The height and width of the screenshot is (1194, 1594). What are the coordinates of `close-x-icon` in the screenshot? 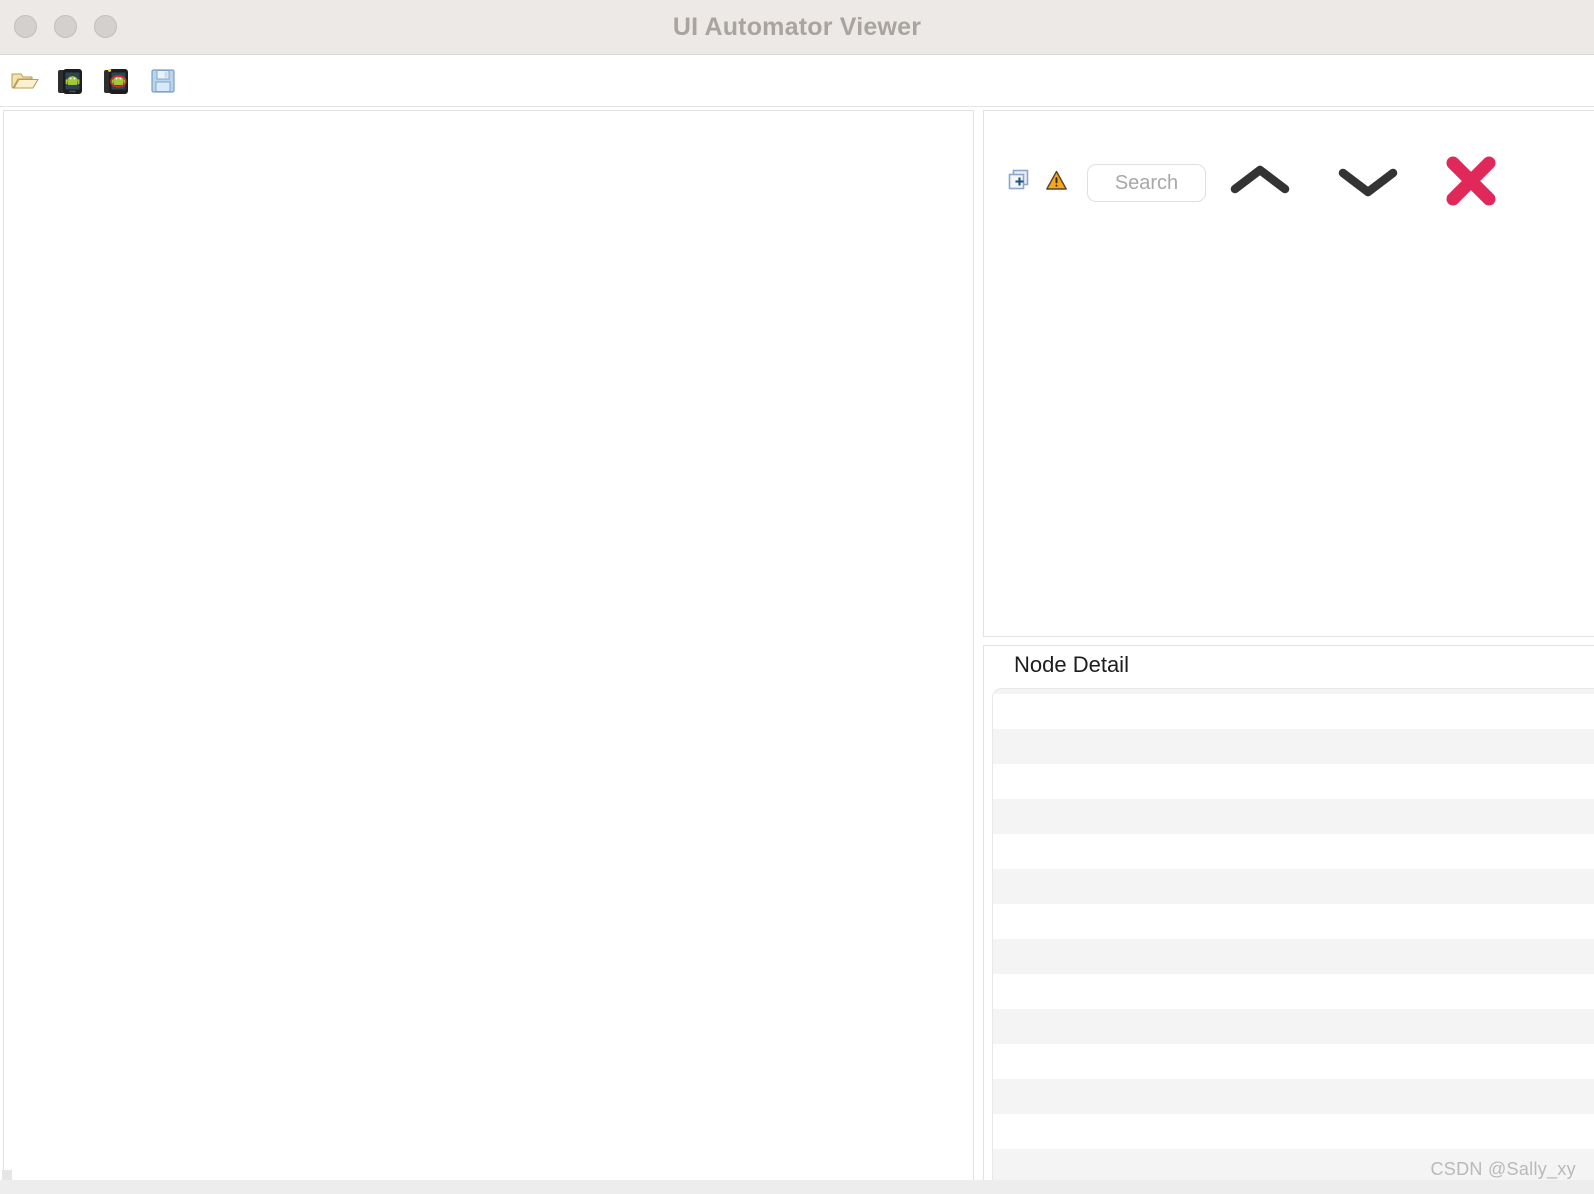 It's located at (1471, 183).